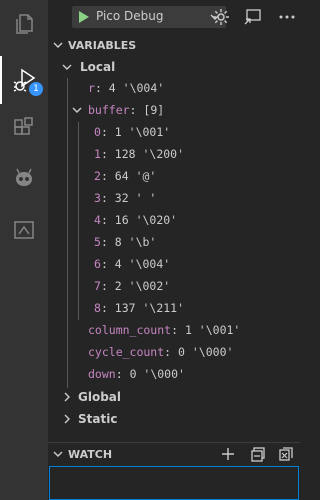 The height and width of the screenshot is (500, 320). I want to click on variable-value: 8 '\b', so click(135, 242).